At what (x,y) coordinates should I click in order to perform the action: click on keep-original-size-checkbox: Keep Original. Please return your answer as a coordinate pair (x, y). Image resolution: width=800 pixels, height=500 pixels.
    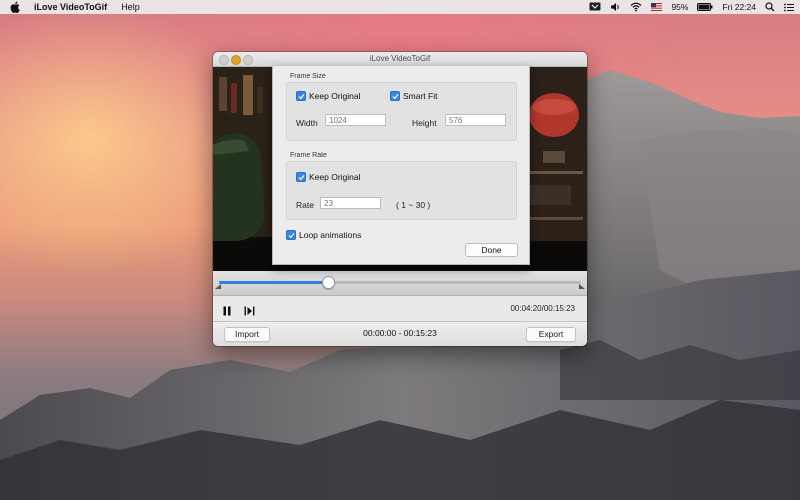
    Looking at the image, I should click on (328, 96).